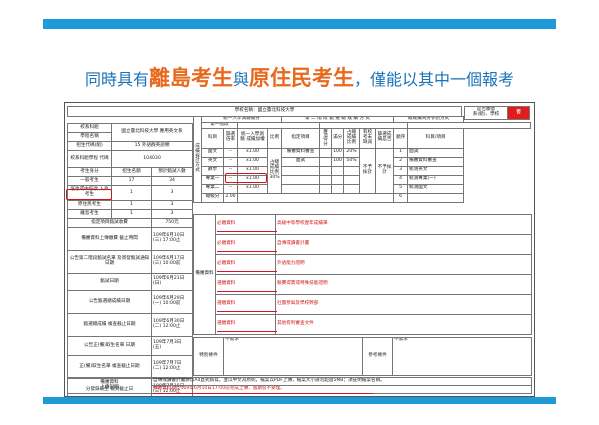  Describe the element at coordinates (436, 179) in the screenshot. I see `compare-item: 統測專業(一)` at that location.